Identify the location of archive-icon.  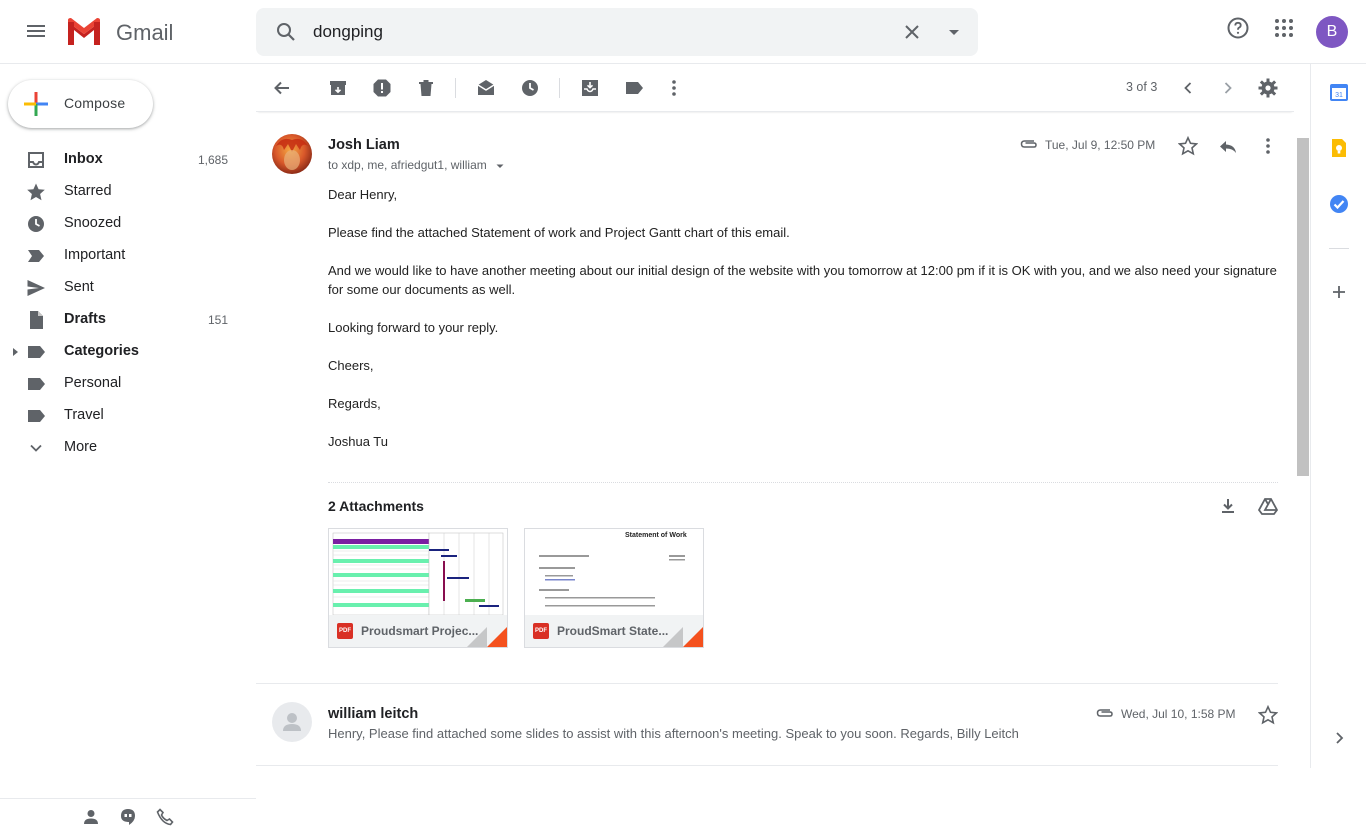
(338, 88).